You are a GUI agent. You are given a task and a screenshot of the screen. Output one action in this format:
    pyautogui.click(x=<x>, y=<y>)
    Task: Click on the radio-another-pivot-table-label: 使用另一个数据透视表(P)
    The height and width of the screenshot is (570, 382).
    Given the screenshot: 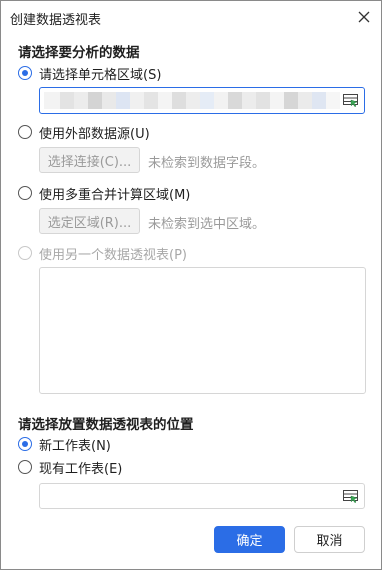 What is the action you would take?
    pyautogui.click(x=113, y=255)
    